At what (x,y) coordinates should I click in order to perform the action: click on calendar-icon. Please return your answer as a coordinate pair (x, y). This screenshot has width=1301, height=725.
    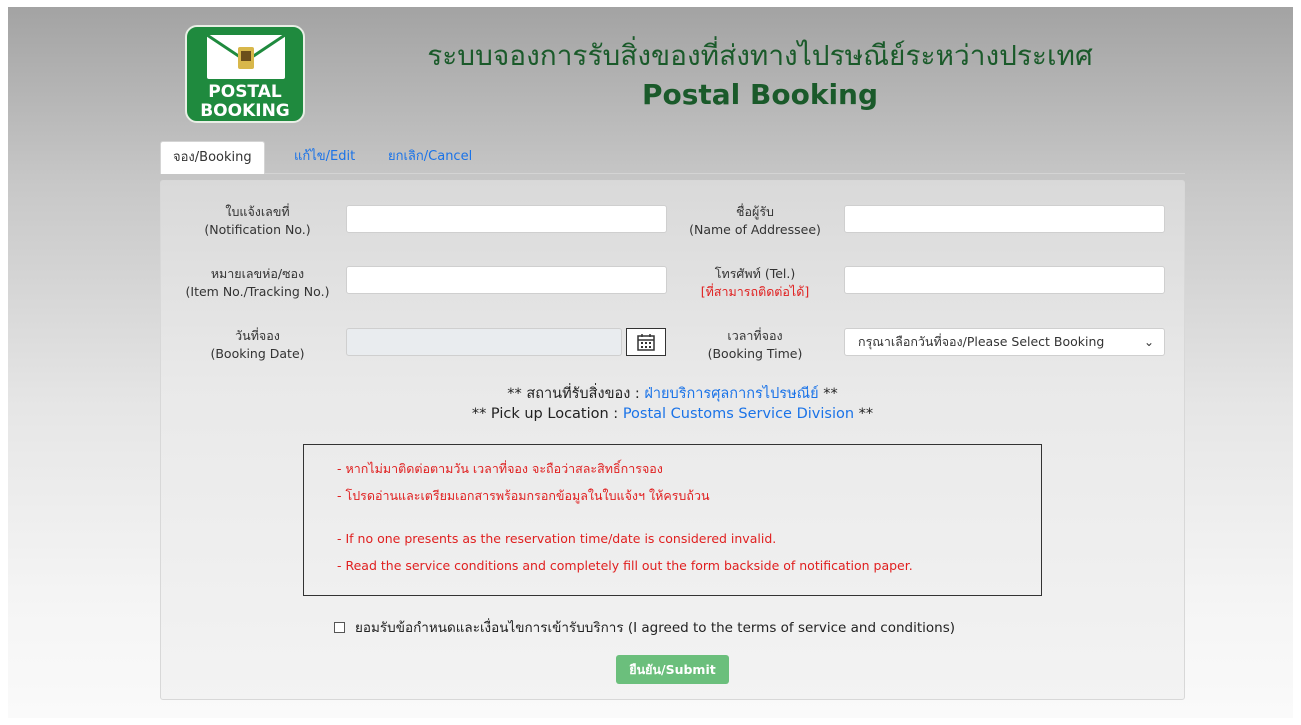
    Looking at the image, I should click on (646, 342).